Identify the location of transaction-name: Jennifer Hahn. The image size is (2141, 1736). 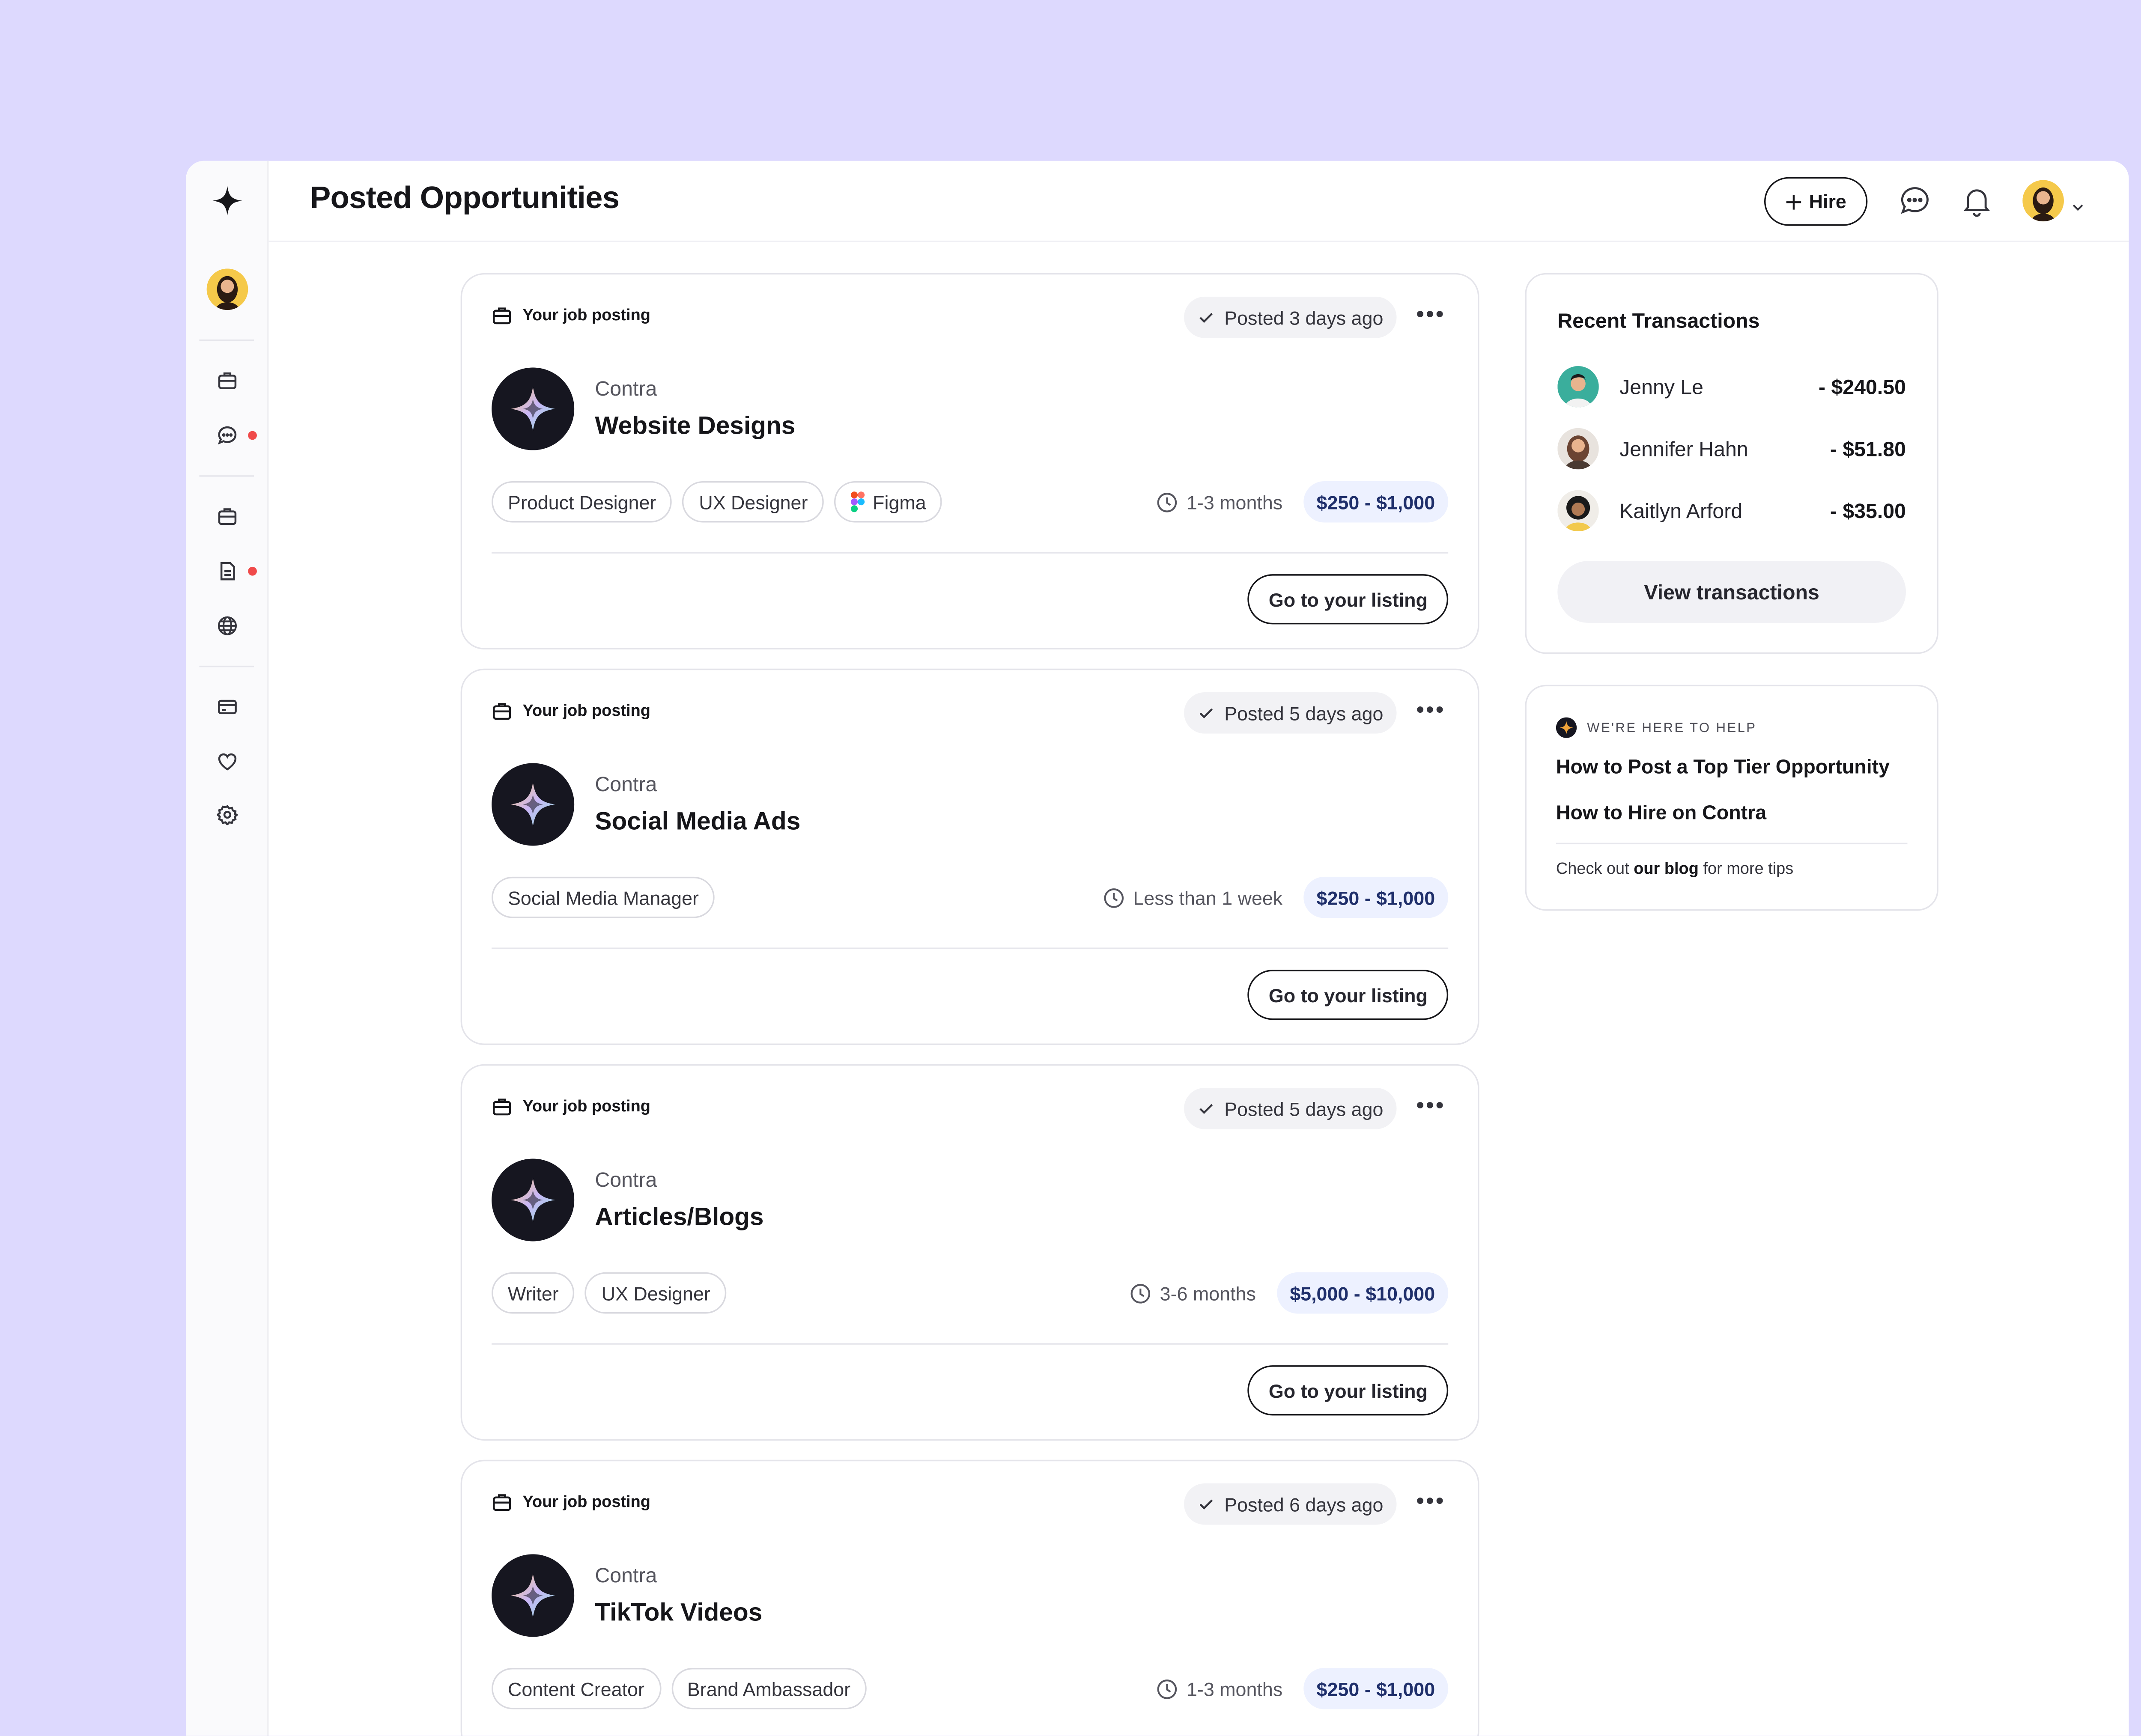
(1683, 449).